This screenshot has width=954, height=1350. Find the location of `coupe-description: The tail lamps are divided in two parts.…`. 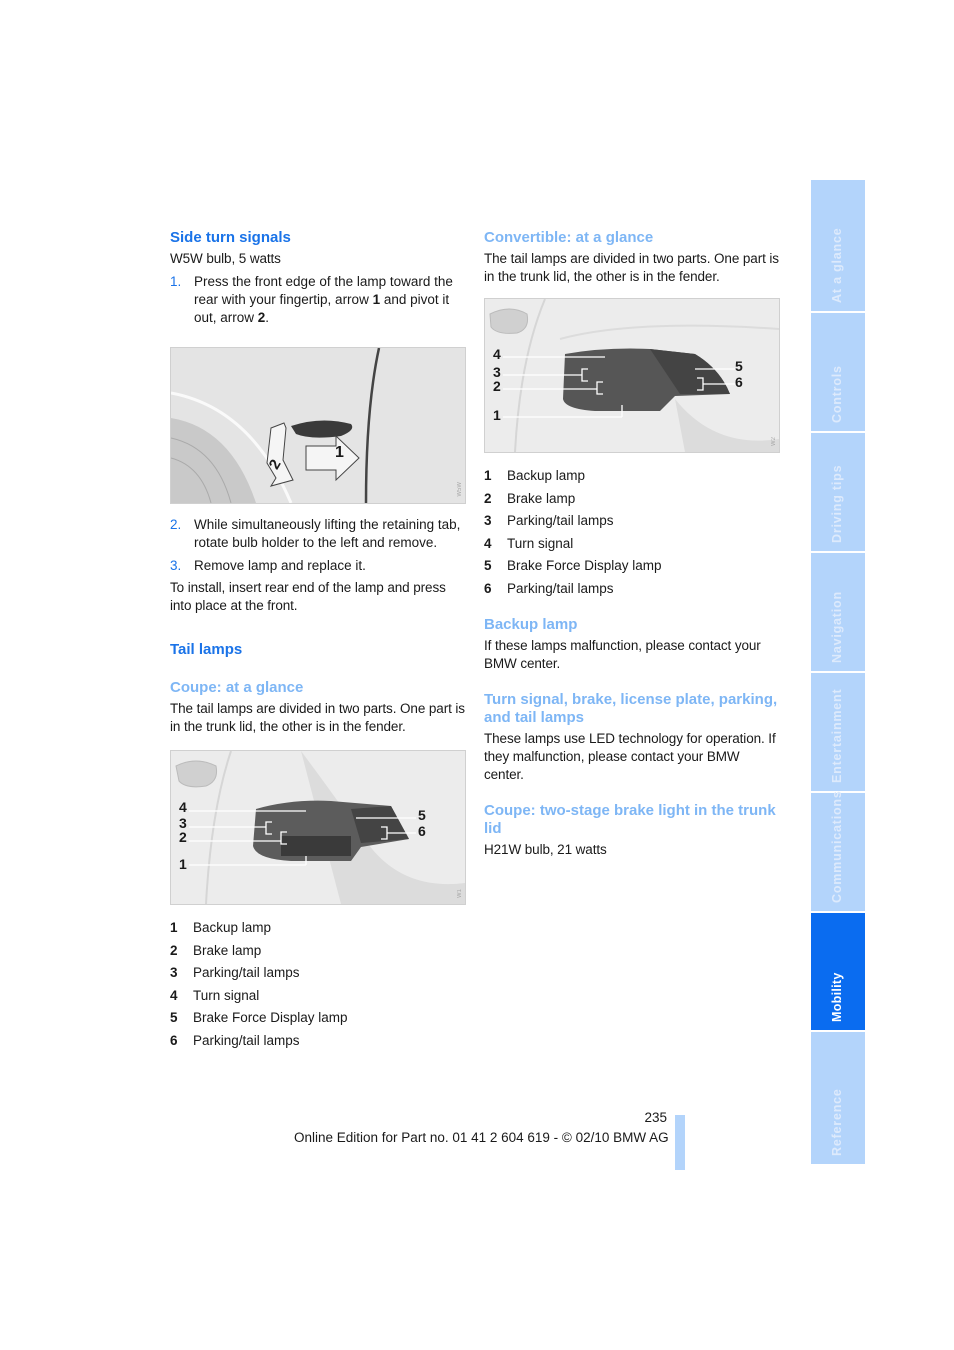

coupe-description: The tail lamps are divided in two parts.… is located at coordinates (317, 717).